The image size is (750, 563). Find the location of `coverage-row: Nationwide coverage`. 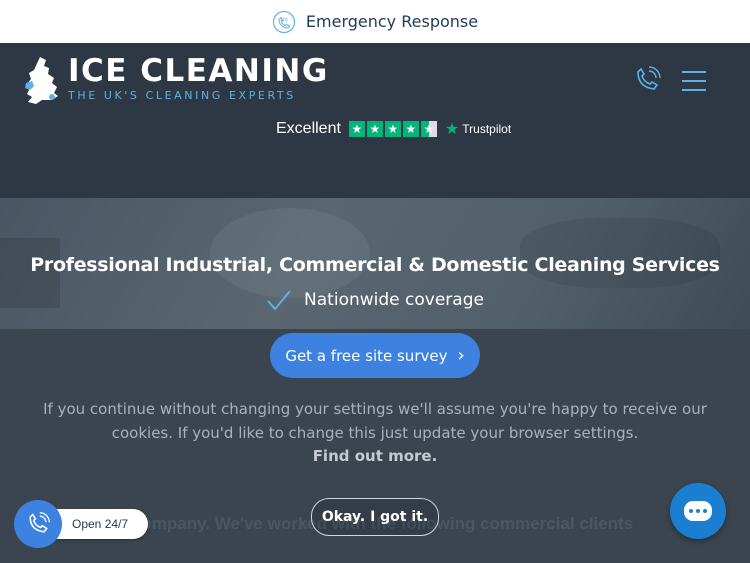

coverage-row: Nationwide coverage is located at coordinates (375, 300).